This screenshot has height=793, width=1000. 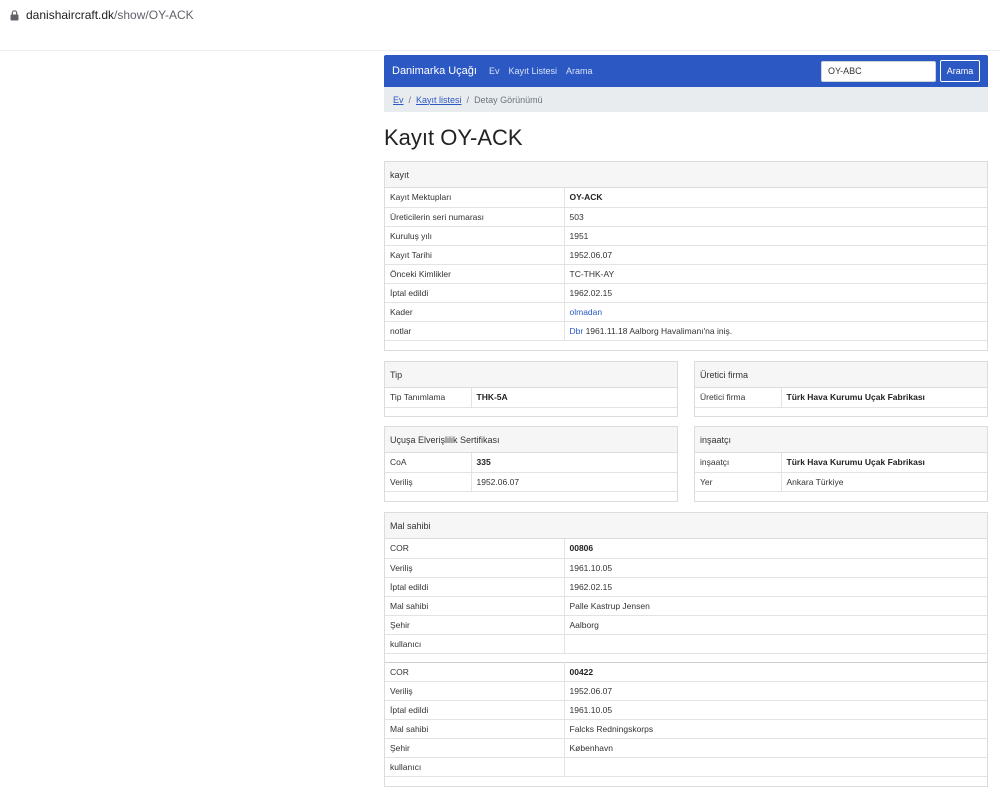 What do you see at coordinates (841, 440) in the screenshot?
I see `builder-card-header: inşaatçı` at bounding box center [841, 440].